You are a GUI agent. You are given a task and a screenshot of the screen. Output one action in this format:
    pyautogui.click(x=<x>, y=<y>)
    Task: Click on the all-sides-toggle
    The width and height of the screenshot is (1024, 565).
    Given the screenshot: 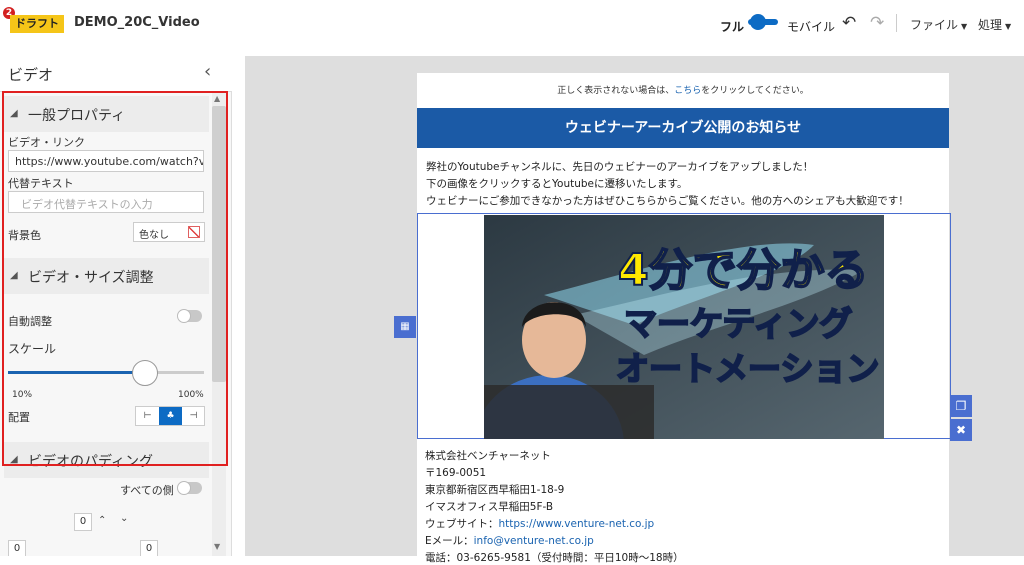 What is the action you would take?
    pyautogui.click(x=189, y=488)
    